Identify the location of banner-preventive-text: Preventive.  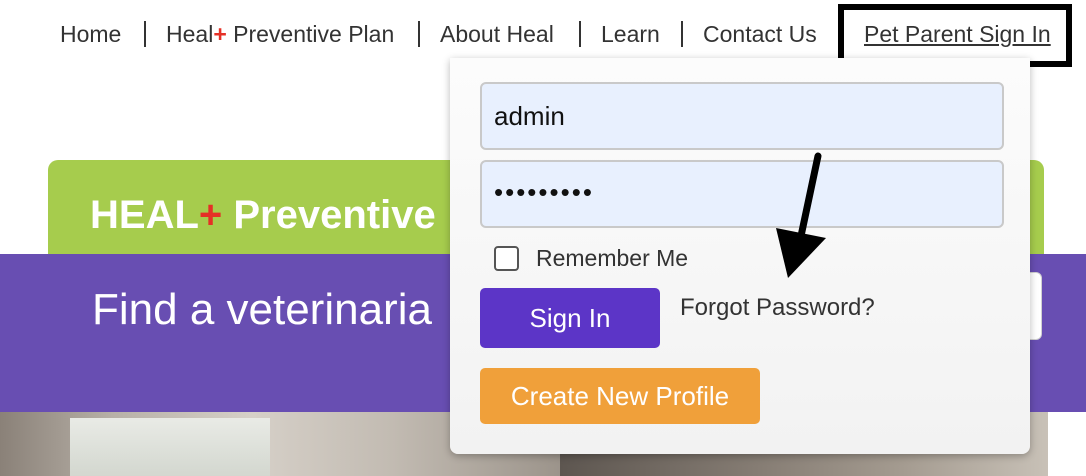
(329, 215).